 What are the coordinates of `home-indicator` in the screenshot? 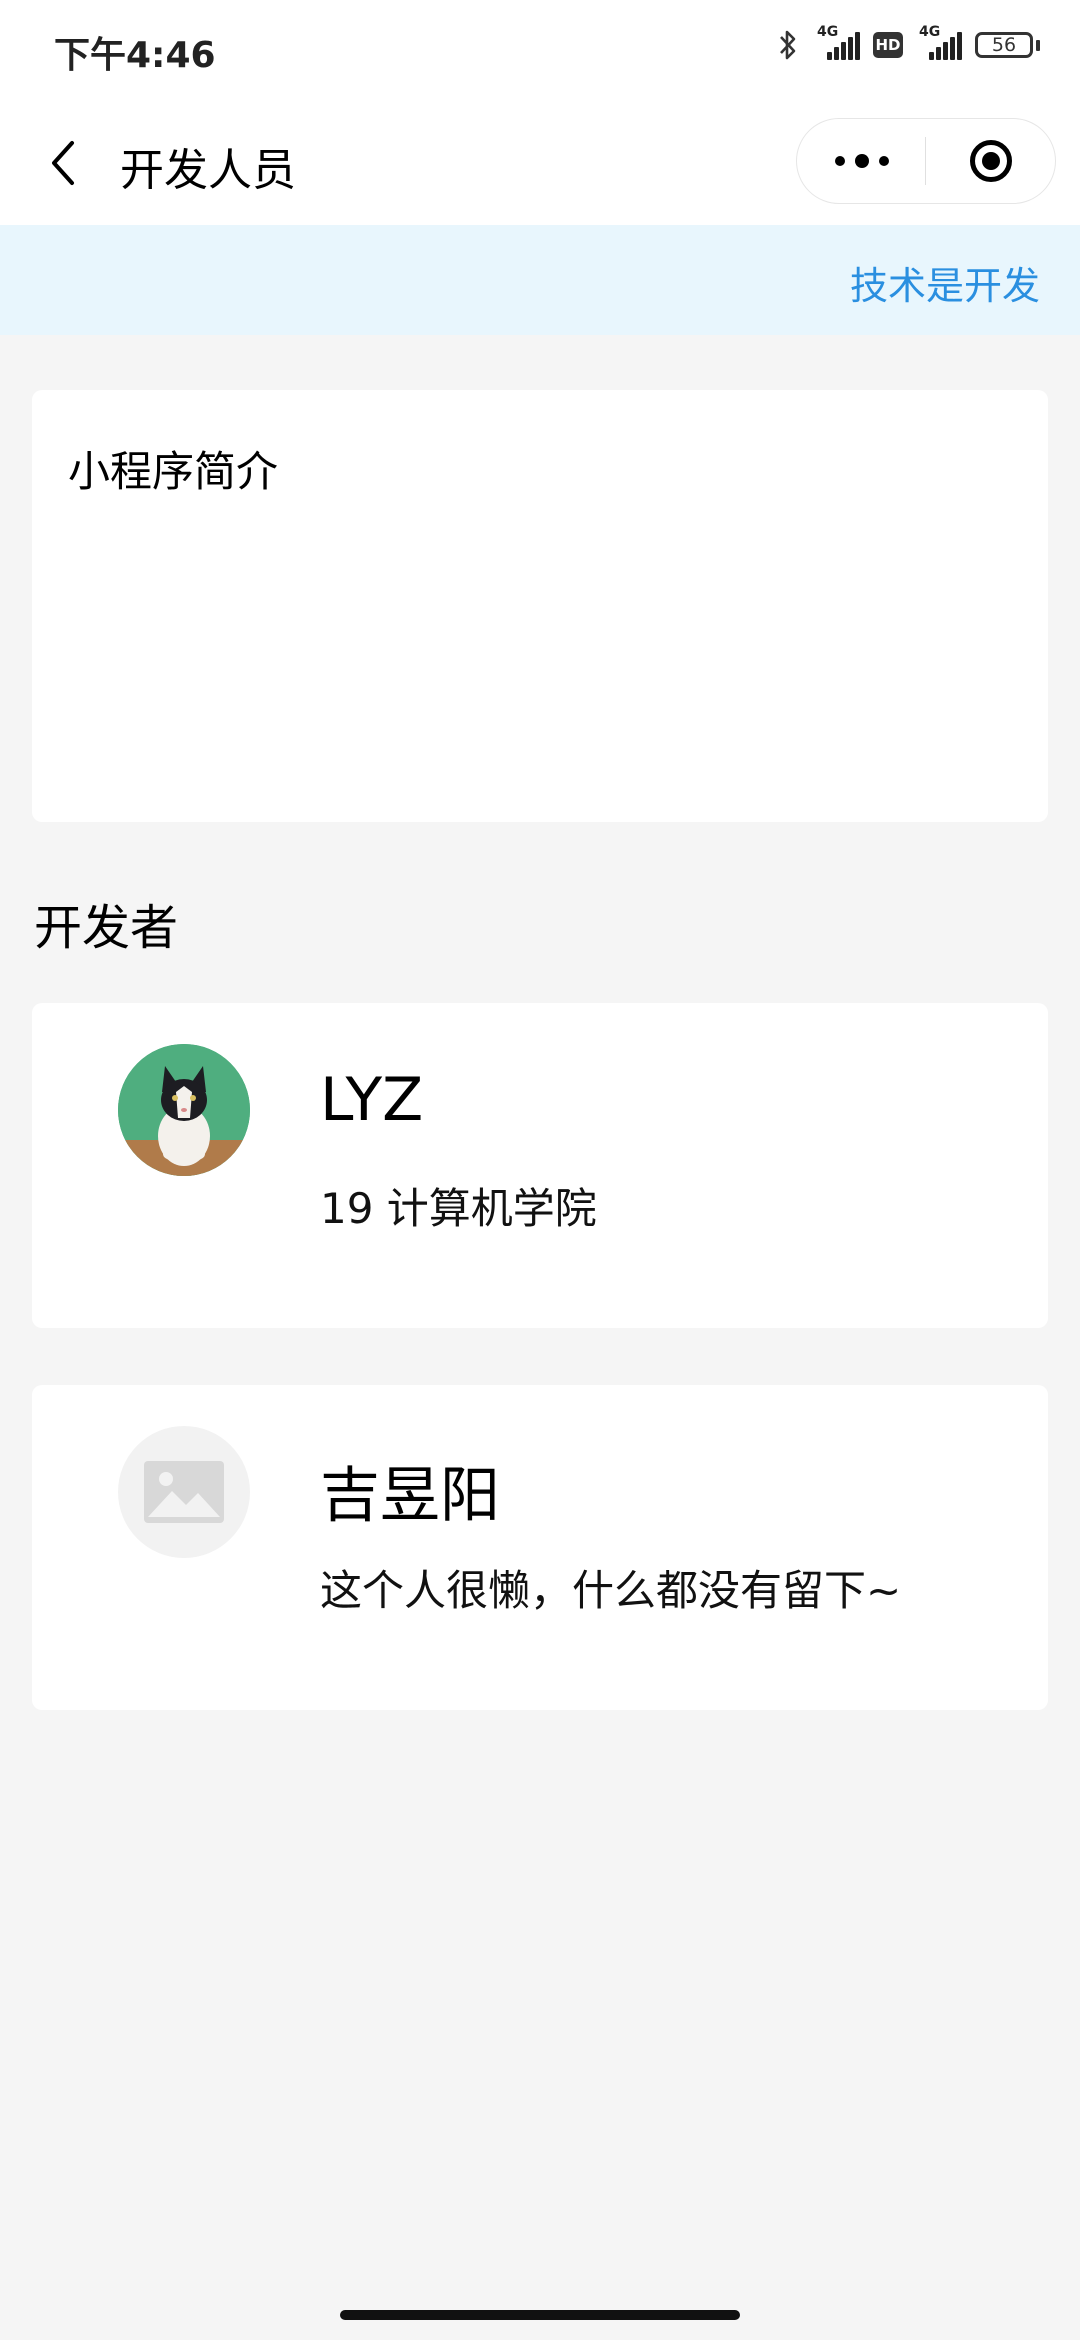 It's located at (540, 2315).